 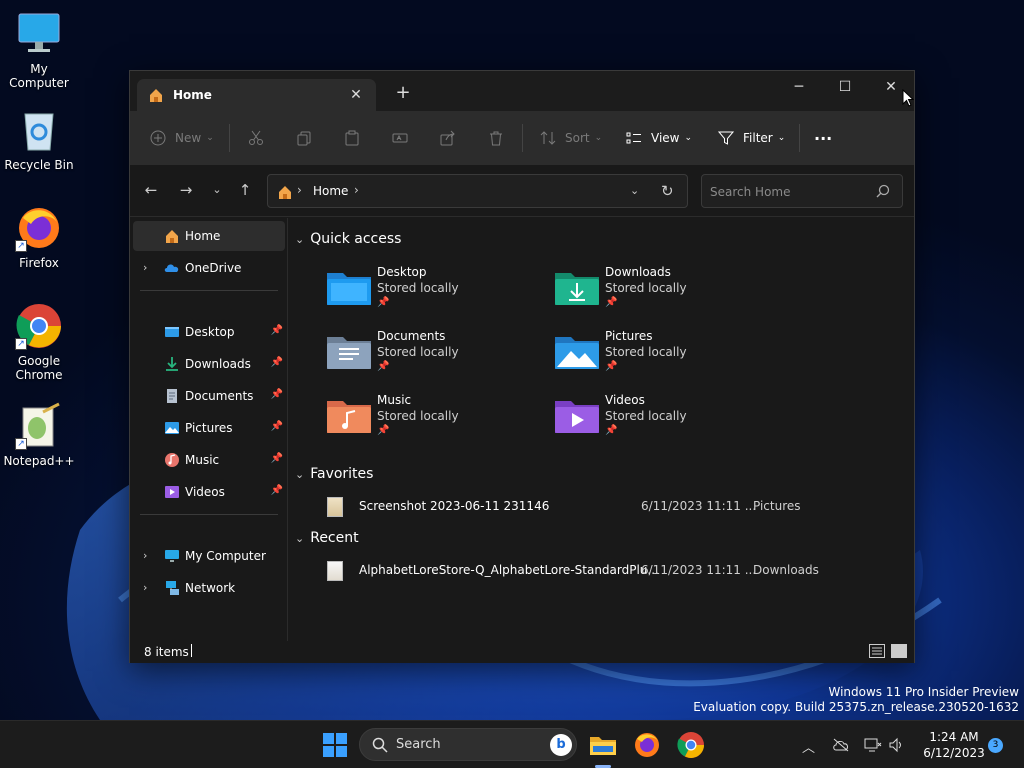 What do you see at coordinates (603, 745) in the screenshot?
I see `file-explorer-taskbar-icon` at bounding box center [603, 745].